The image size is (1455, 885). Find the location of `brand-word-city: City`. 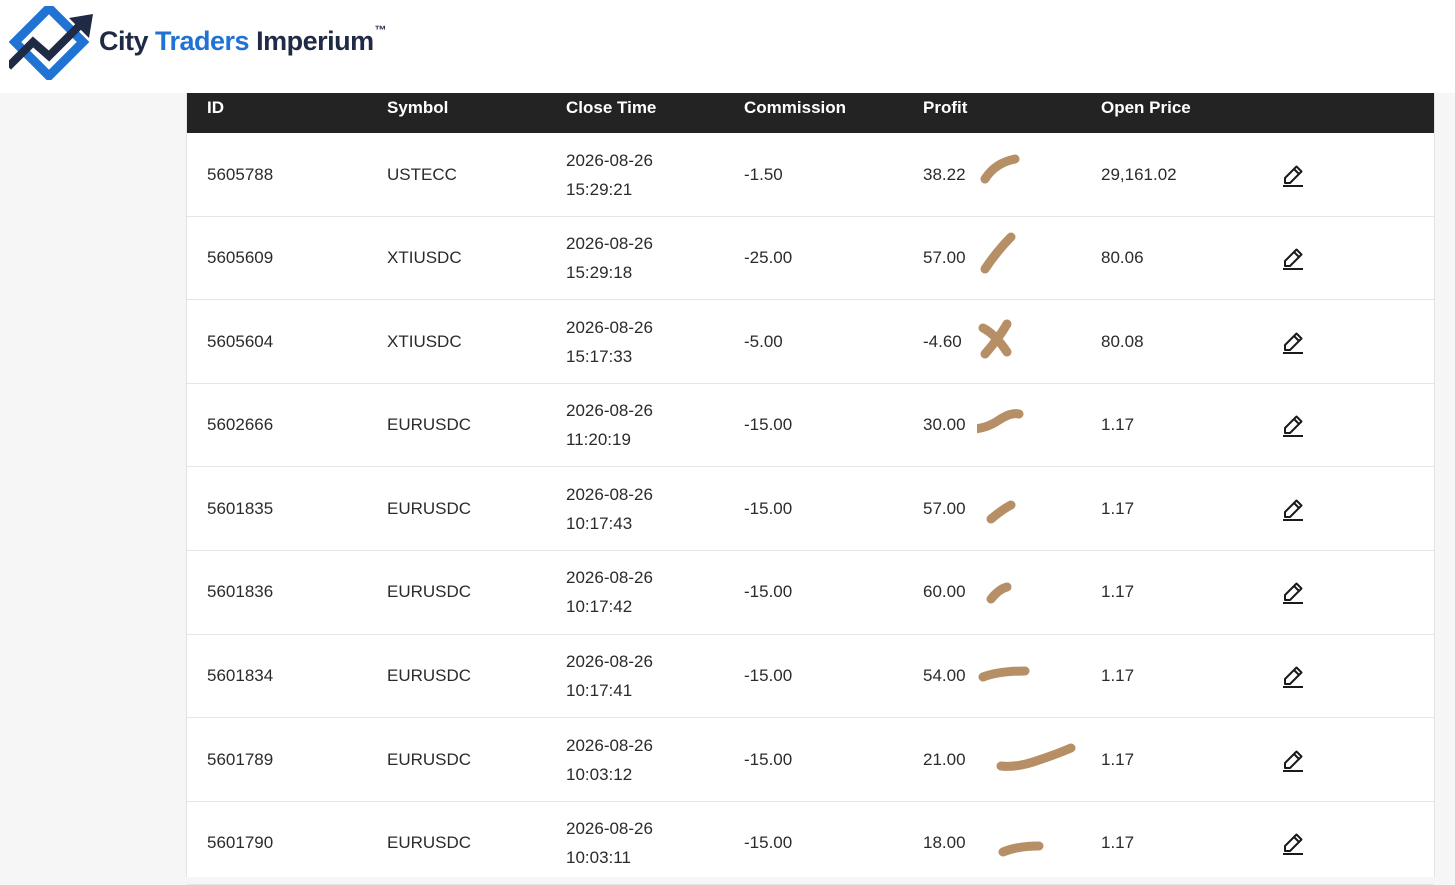

brand-word-city: City is located at coordinates (124, 40).